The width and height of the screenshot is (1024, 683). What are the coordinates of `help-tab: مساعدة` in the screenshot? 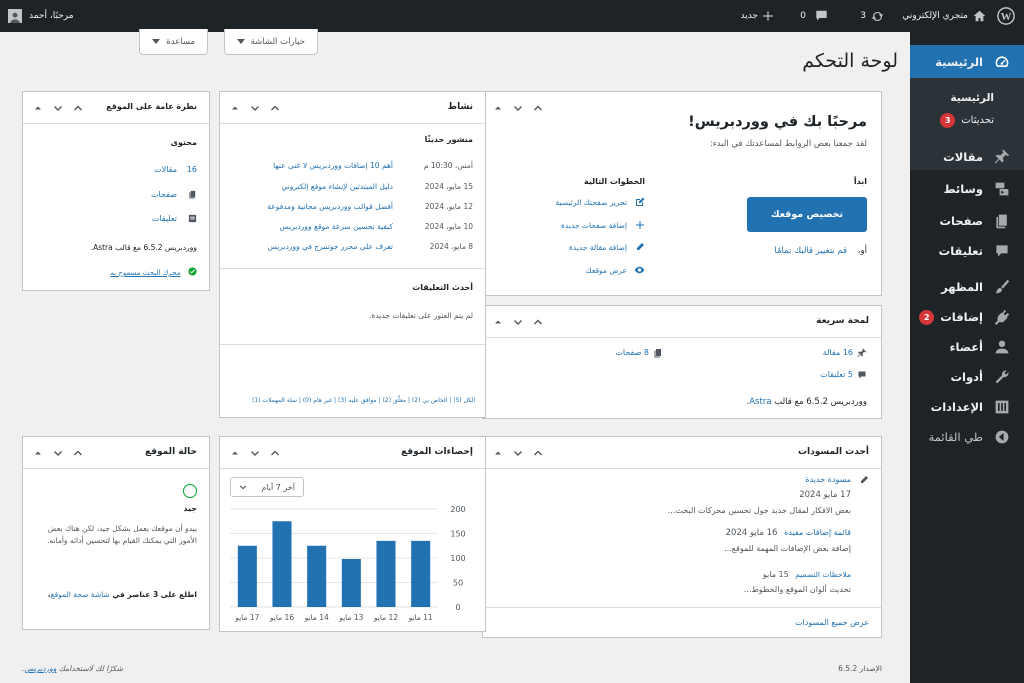 It's located at (173, 42).